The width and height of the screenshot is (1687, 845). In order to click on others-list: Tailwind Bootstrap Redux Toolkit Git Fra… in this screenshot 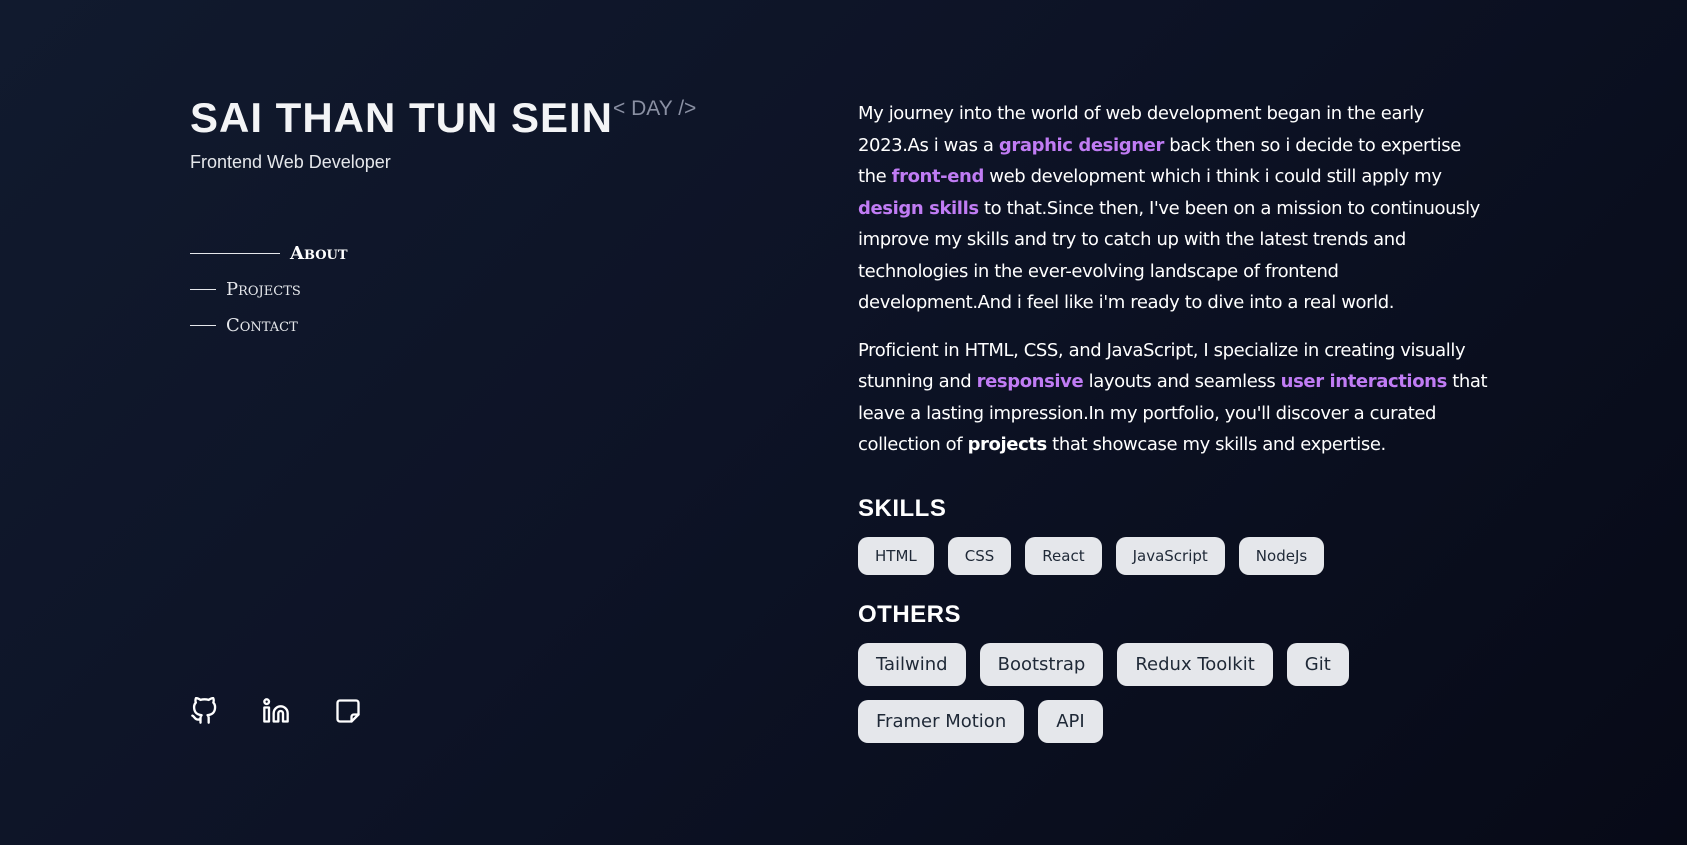, I will do `click(1118, 692)`.